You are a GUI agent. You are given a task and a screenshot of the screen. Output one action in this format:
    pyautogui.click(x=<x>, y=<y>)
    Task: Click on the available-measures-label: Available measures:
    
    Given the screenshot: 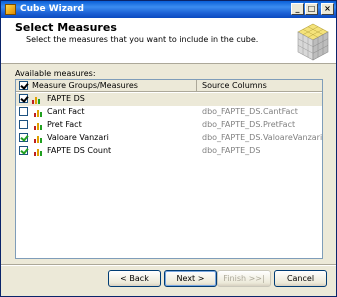 What is the action you would take?
    pyautogui.click(x=55, y=73)
    